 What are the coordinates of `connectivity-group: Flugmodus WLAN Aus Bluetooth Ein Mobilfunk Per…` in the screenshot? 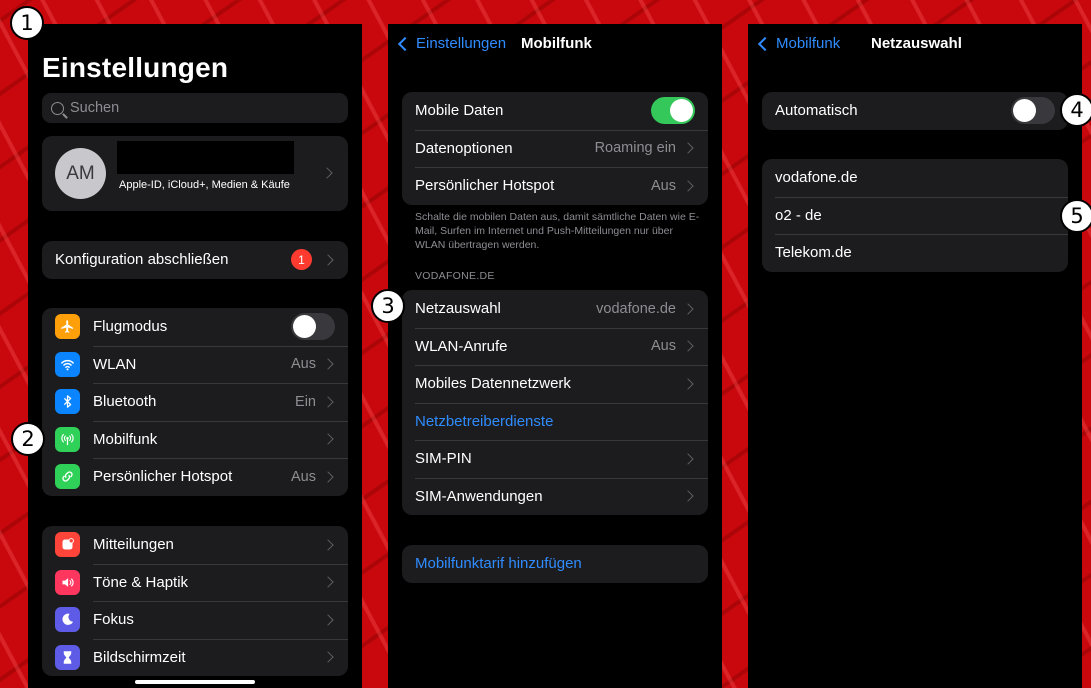 It's located at (195, 402).